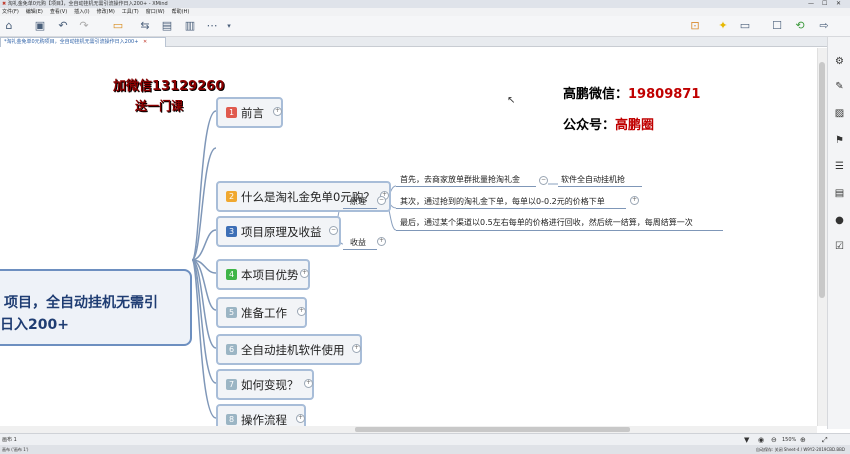 The width and height of the screenshot is (850, 454). Describe the element at coordinates (425, 439) in the screenshot. I see `sheet-bar: 画布 1 ▼ ◉ ⊖ 150% ⊕ ⤢` at that location.